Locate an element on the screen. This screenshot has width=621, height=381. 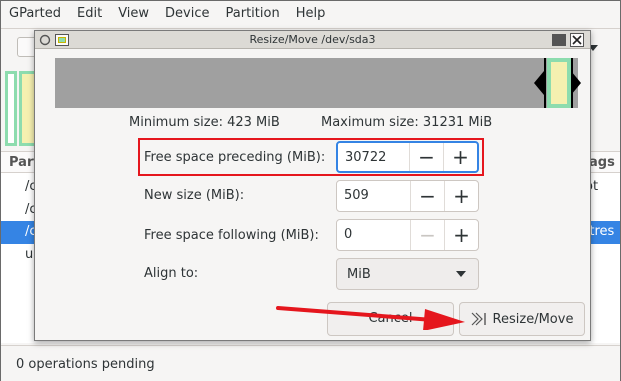
menu-partition: Partition is located at coordinates (253, 14).